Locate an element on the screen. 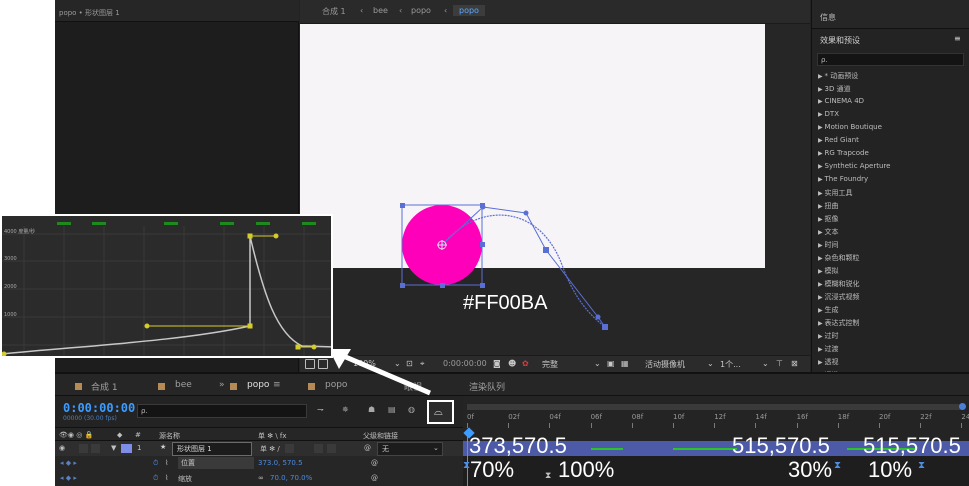  effects-category-item: ▶ 过渡 is located at coordinates (828, 349).